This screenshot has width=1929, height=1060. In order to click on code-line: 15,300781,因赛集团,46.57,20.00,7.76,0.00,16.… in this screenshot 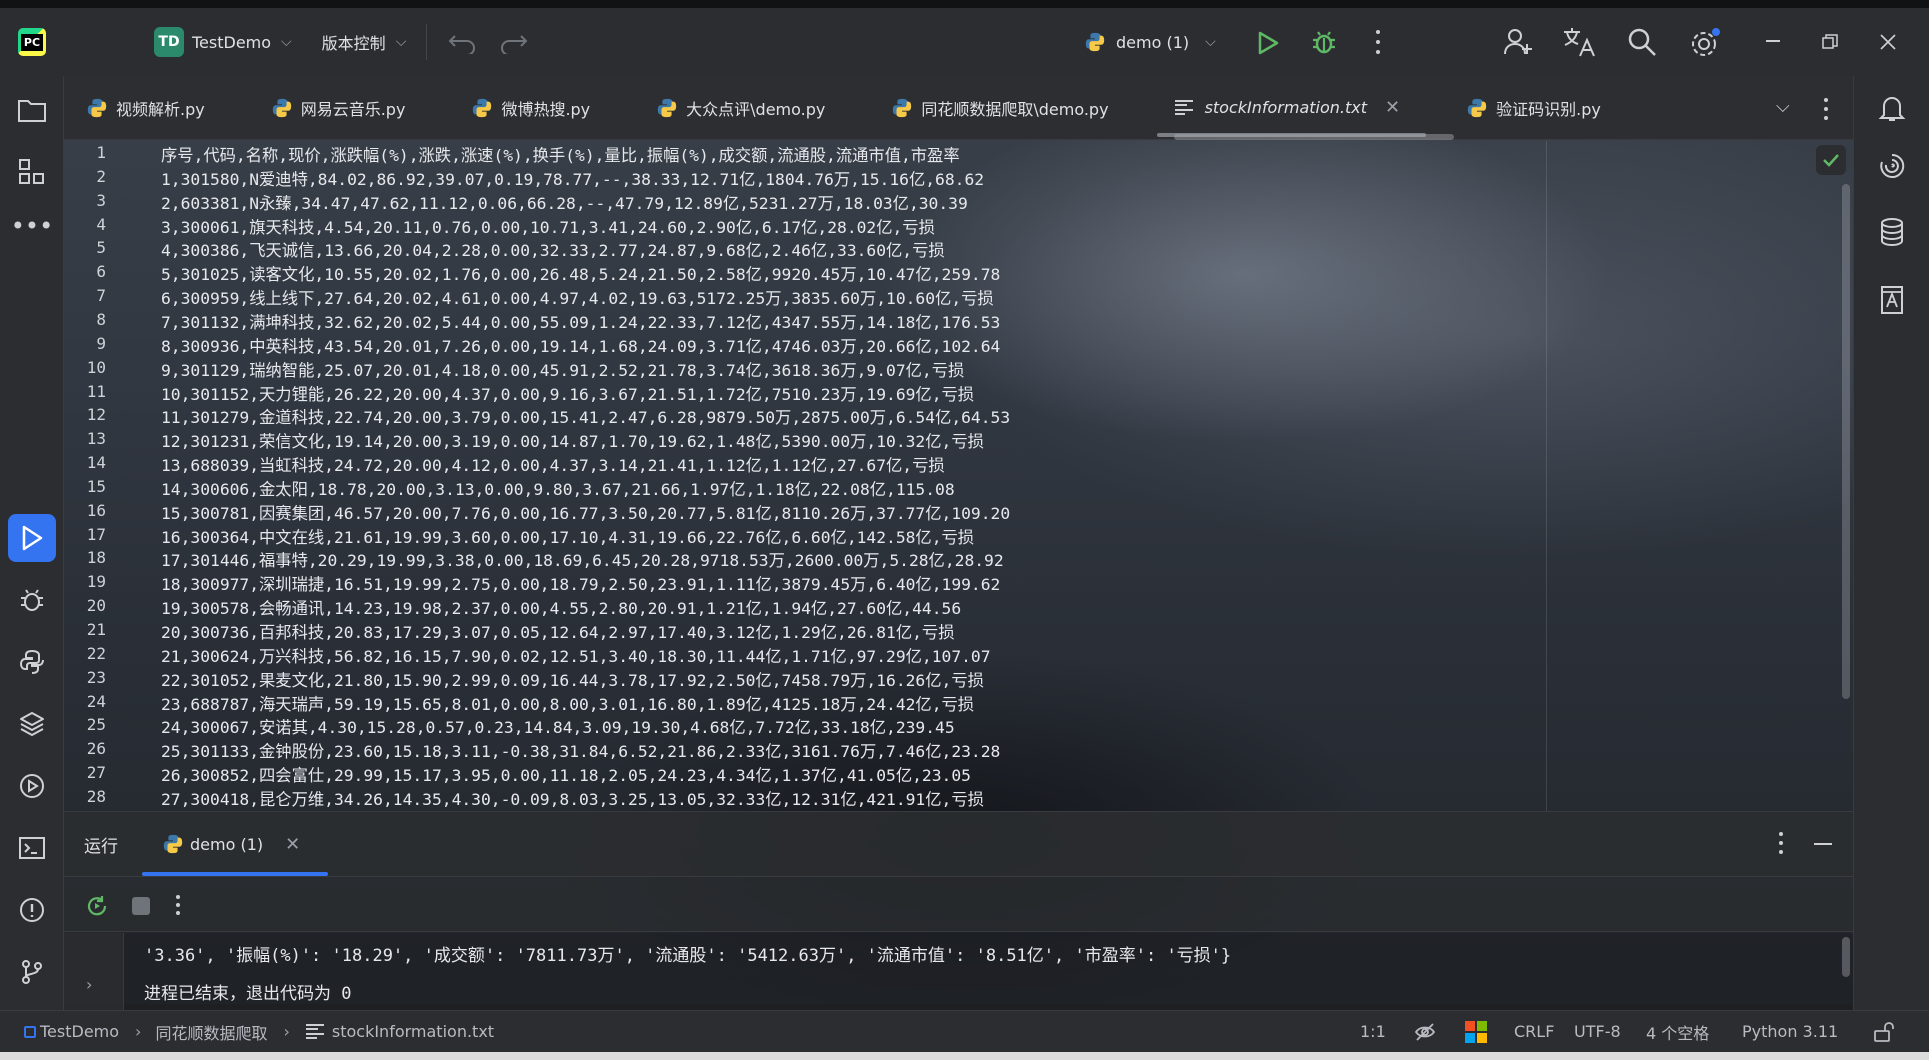, I will do `click(811, 512)`.